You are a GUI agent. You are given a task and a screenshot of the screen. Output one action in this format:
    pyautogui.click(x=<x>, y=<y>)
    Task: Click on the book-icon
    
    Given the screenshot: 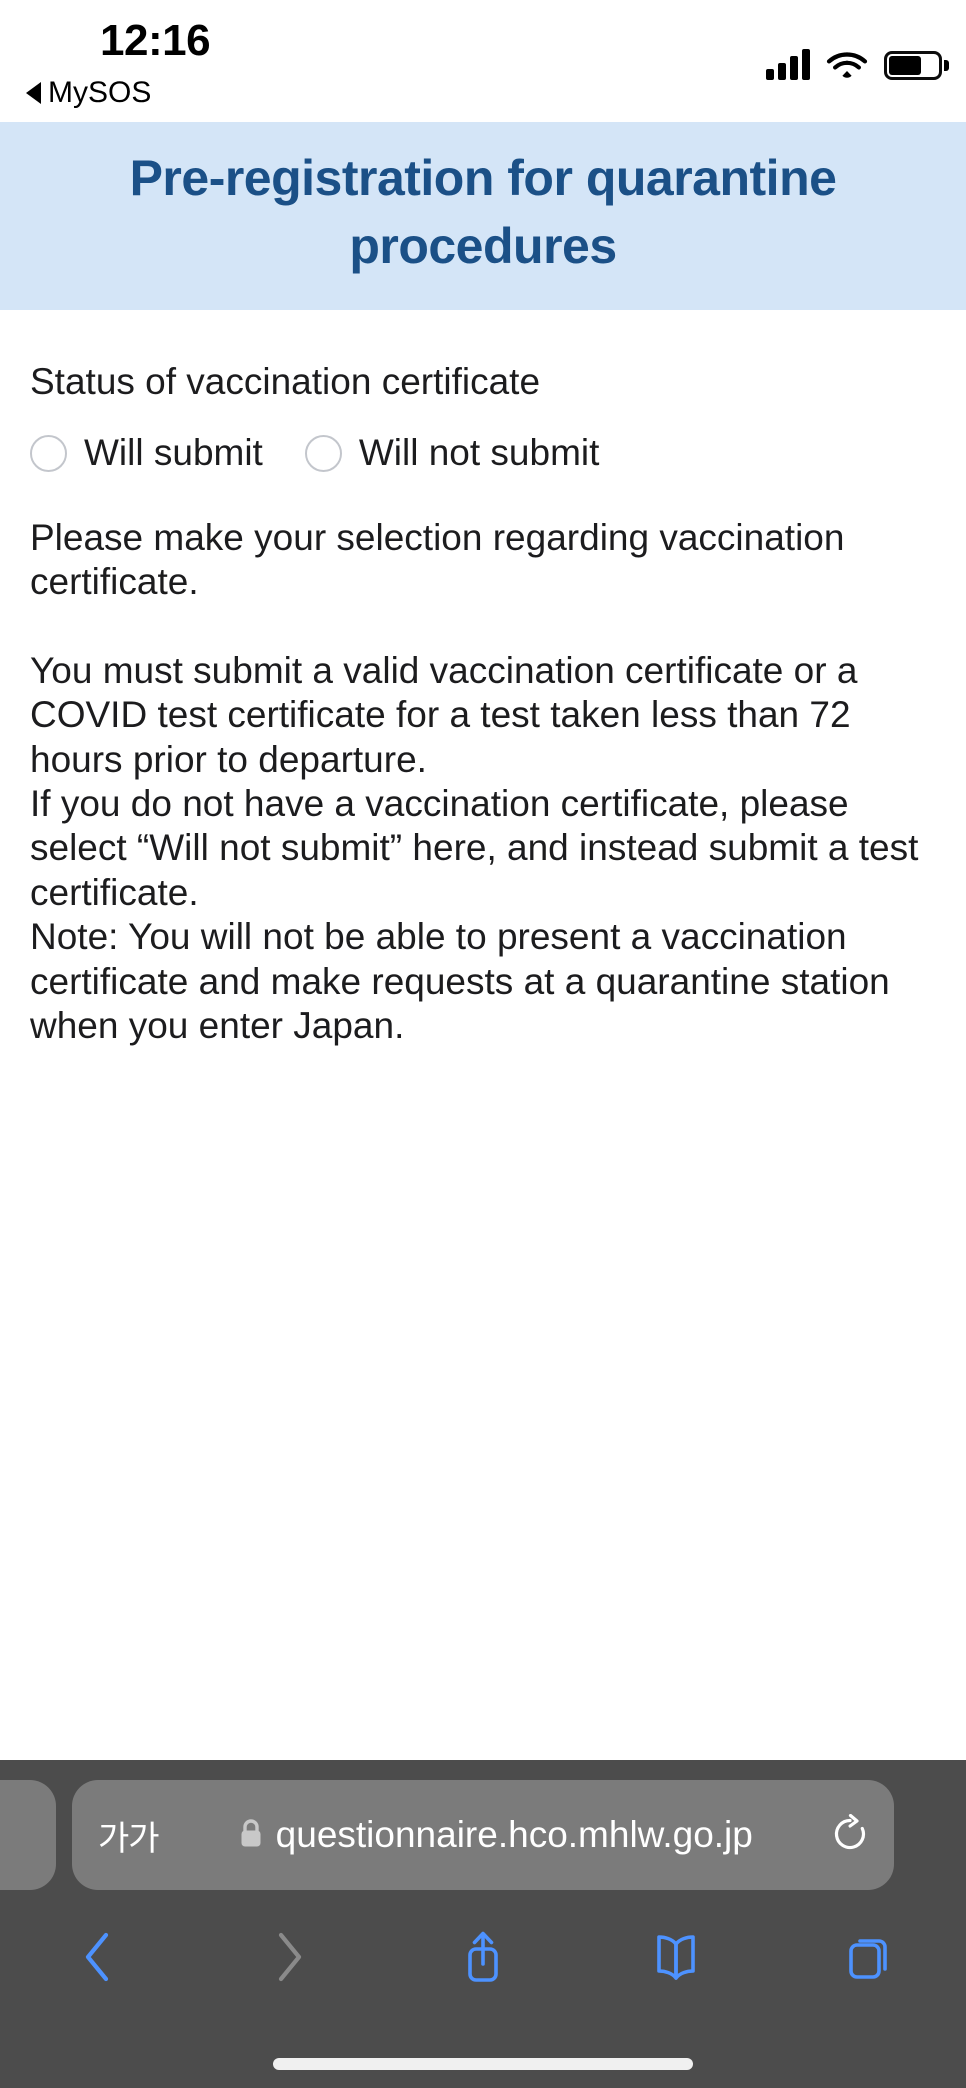 What is the action you would take?
    pyautogui.click(x=676, y=1957)
    